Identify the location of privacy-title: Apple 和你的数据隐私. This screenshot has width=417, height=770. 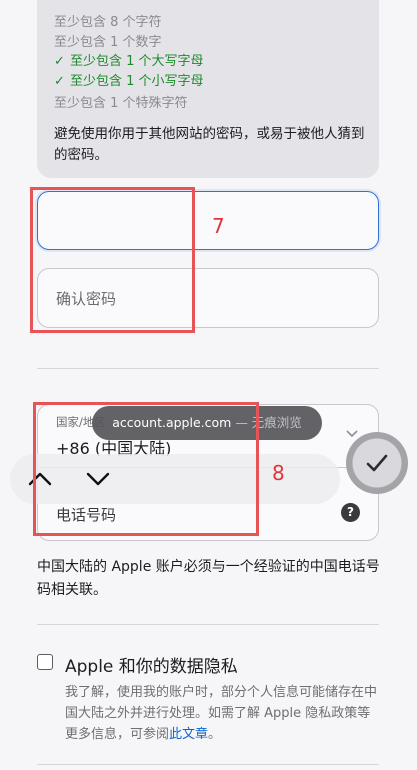
(151, 667).